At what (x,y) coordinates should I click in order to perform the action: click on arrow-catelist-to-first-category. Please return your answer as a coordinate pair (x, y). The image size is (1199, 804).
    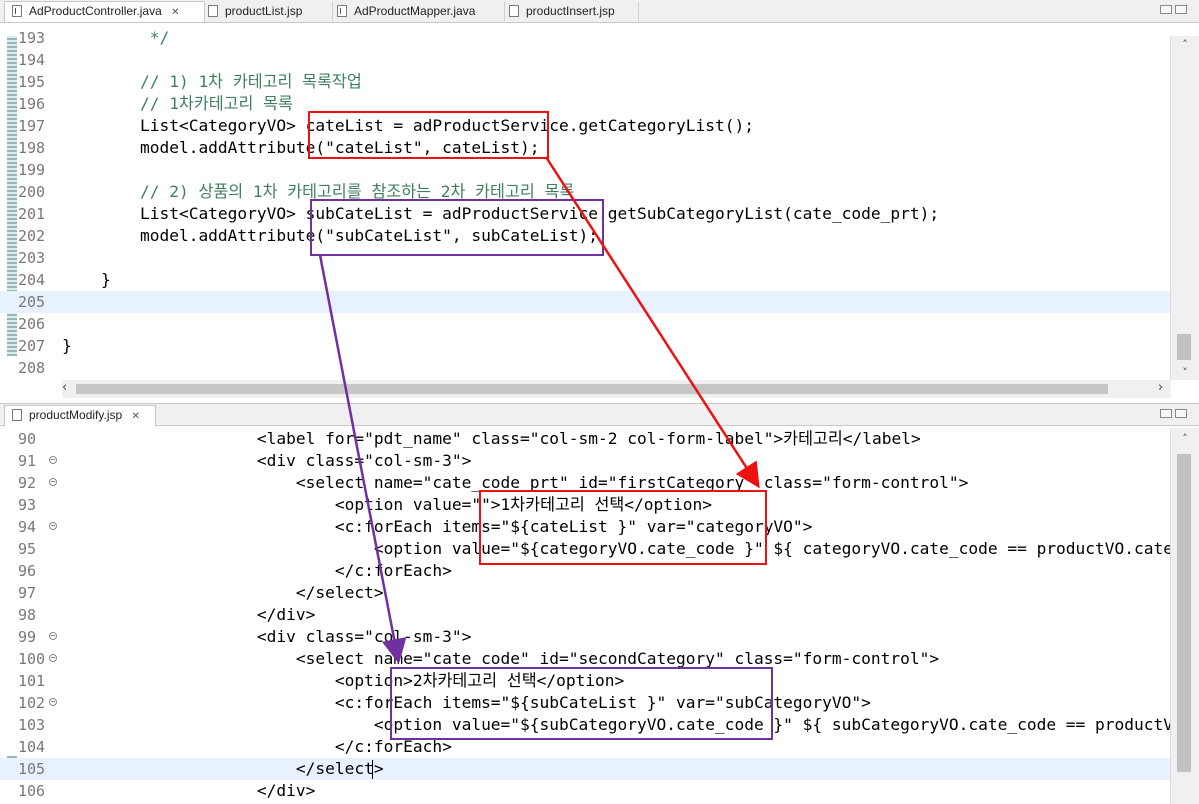
    Looking at the image, I should click on (652, 322).